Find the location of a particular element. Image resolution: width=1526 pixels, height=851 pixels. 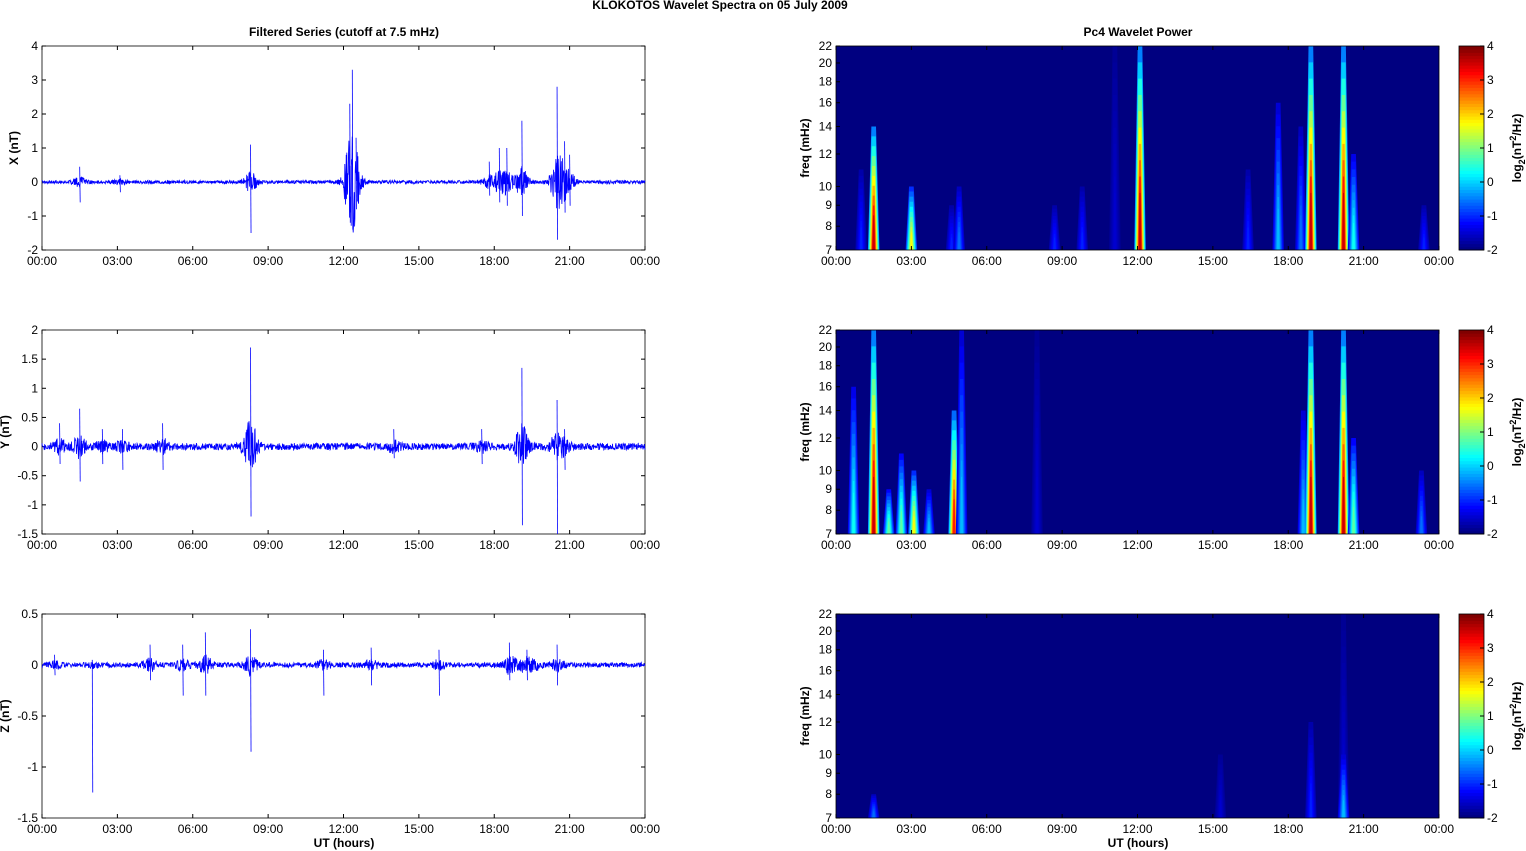

colorbar: -2 -1 0 1 2 3 4 log2(nT2/Hz) is located at coordinates (1492, 148).